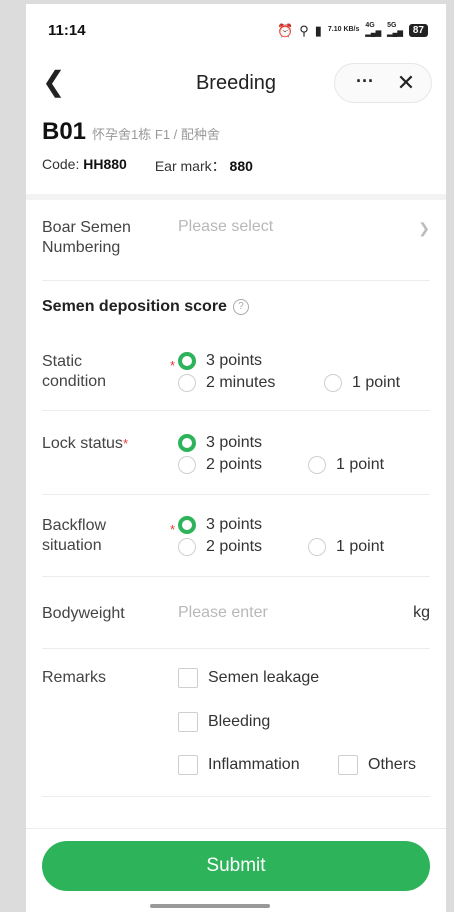  I want to click on bodyweight-row: Bodyweight Please enter kg, so click(236, 617).